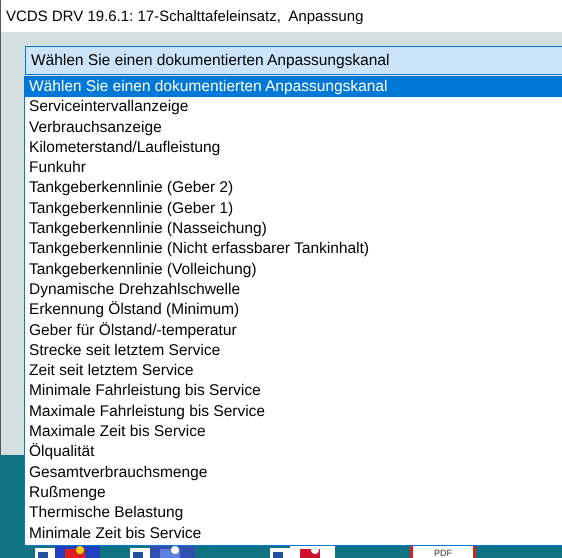 The height and width of the screenshot is (558, 562). What do you see at coordinates (185, 16) in the screenshot?
I see `window-title: VCDS DRV 19.6.1: 17-Schalttafeleinsatz, Anpassung` at bounding box center [185, 16].